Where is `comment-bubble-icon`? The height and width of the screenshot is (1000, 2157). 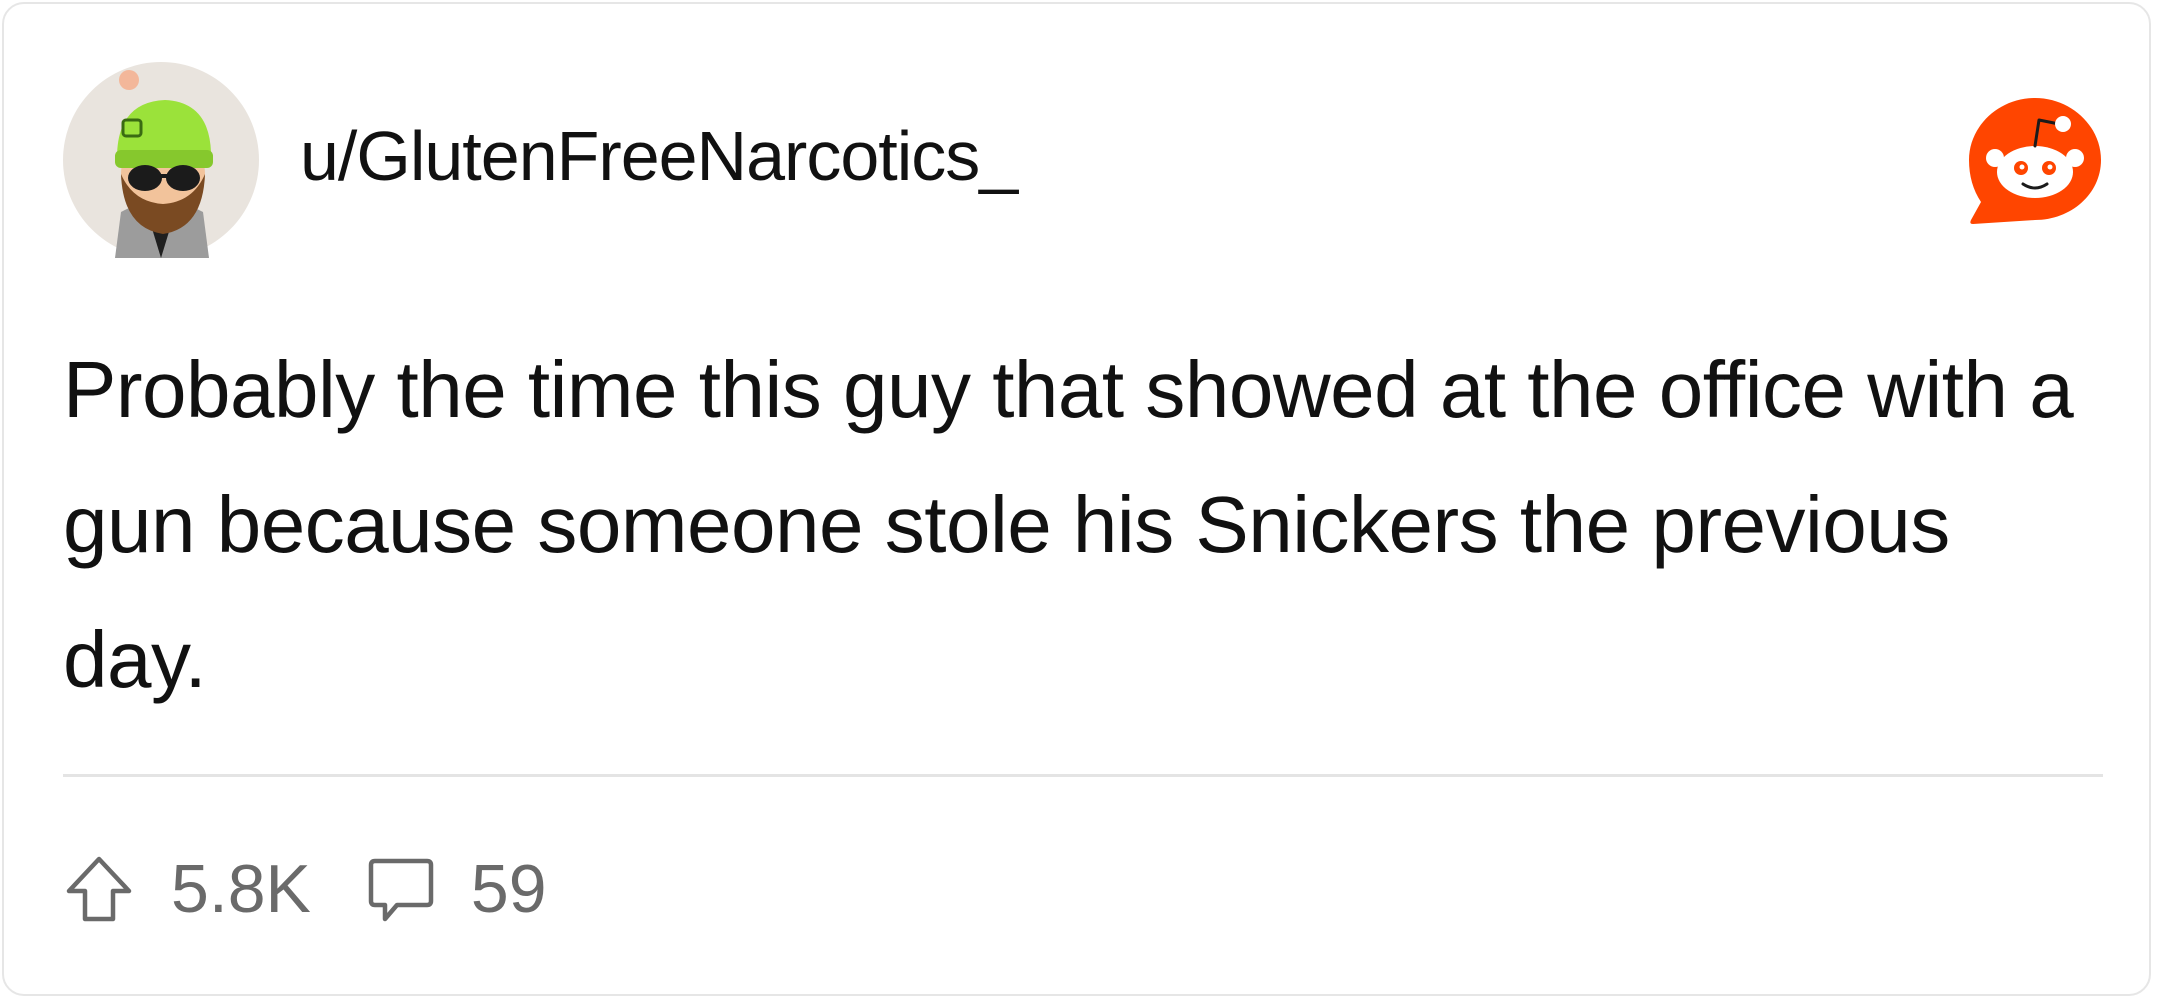
comment-bubble-icon is located at coordinates (401, 889).